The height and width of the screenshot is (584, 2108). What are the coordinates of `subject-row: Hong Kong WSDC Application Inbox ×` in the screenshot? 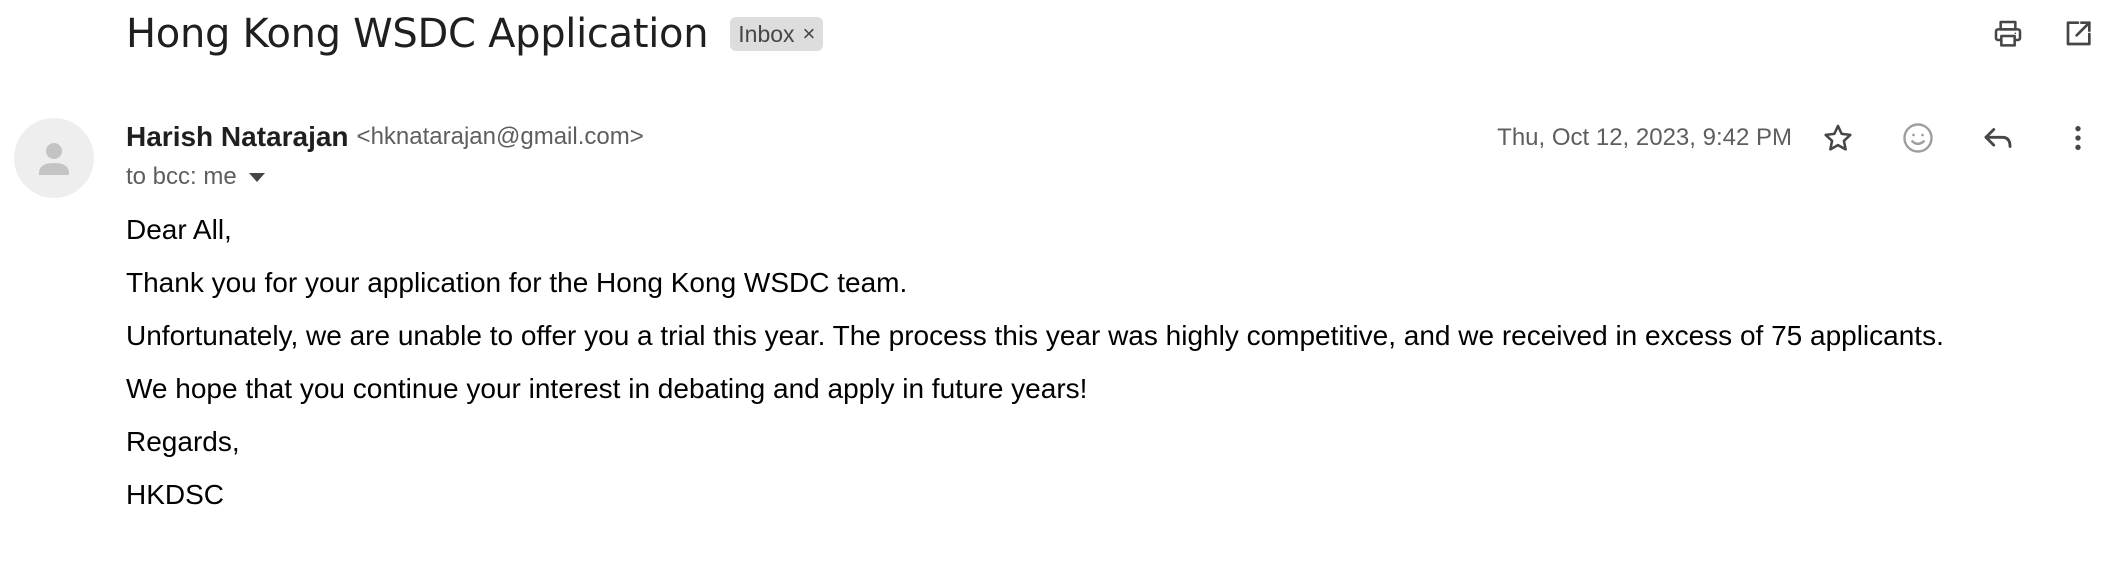 It's located at (475, 34).